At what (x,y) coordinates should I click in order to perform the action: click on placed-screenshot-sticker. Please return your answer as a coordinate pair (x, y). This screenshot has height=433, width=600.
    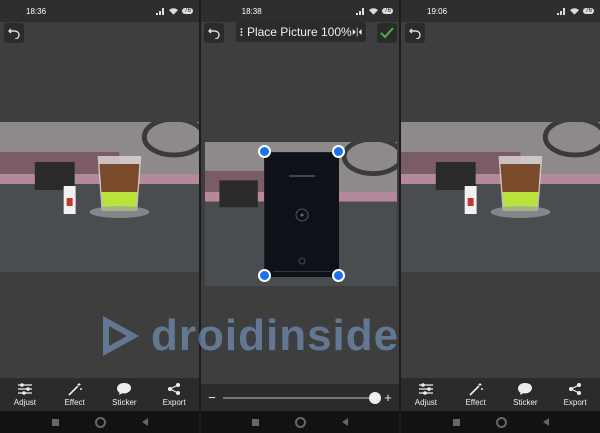
    Looking at the image, I should click on (301, 214).